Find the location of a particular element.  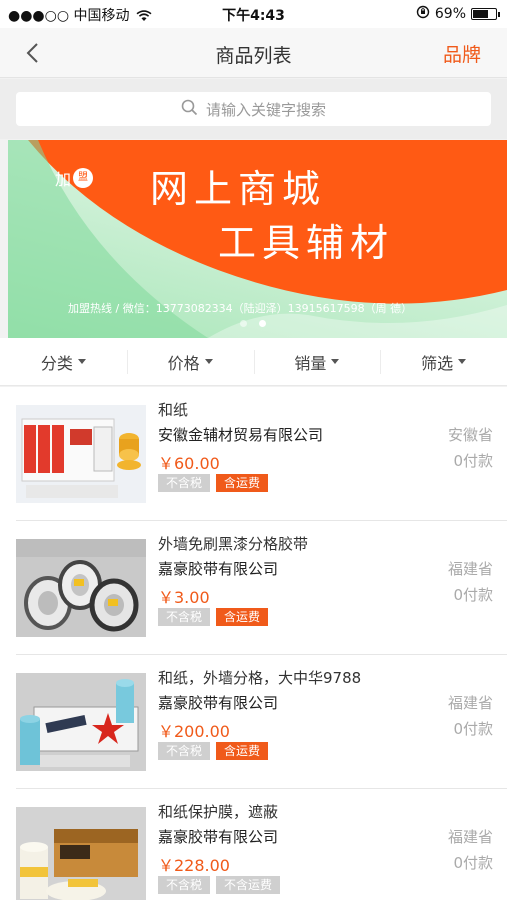

filter-category-label: 分类 is located at coordinates (56, 363).